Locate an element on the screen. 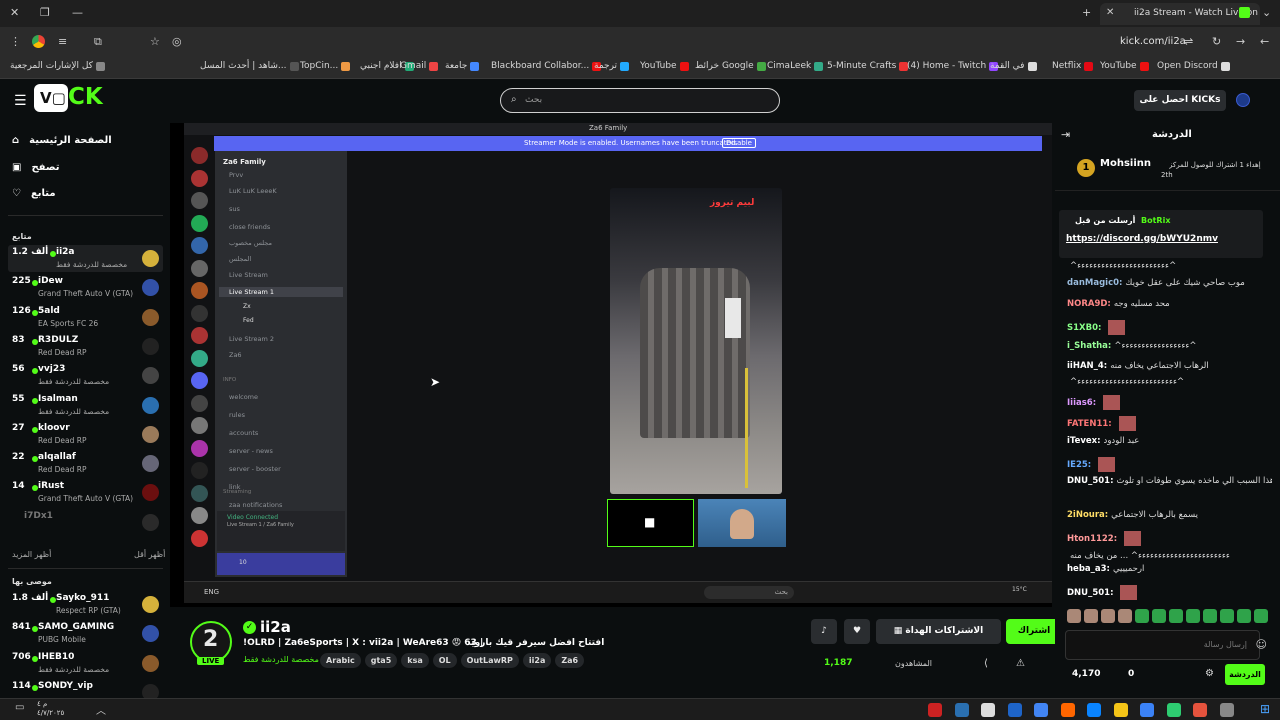 Image resolution: width=1280 pixels, height=720 pixels. bookmark-item: كل الإشارات المرجعية is located at coordinates (57, 66).